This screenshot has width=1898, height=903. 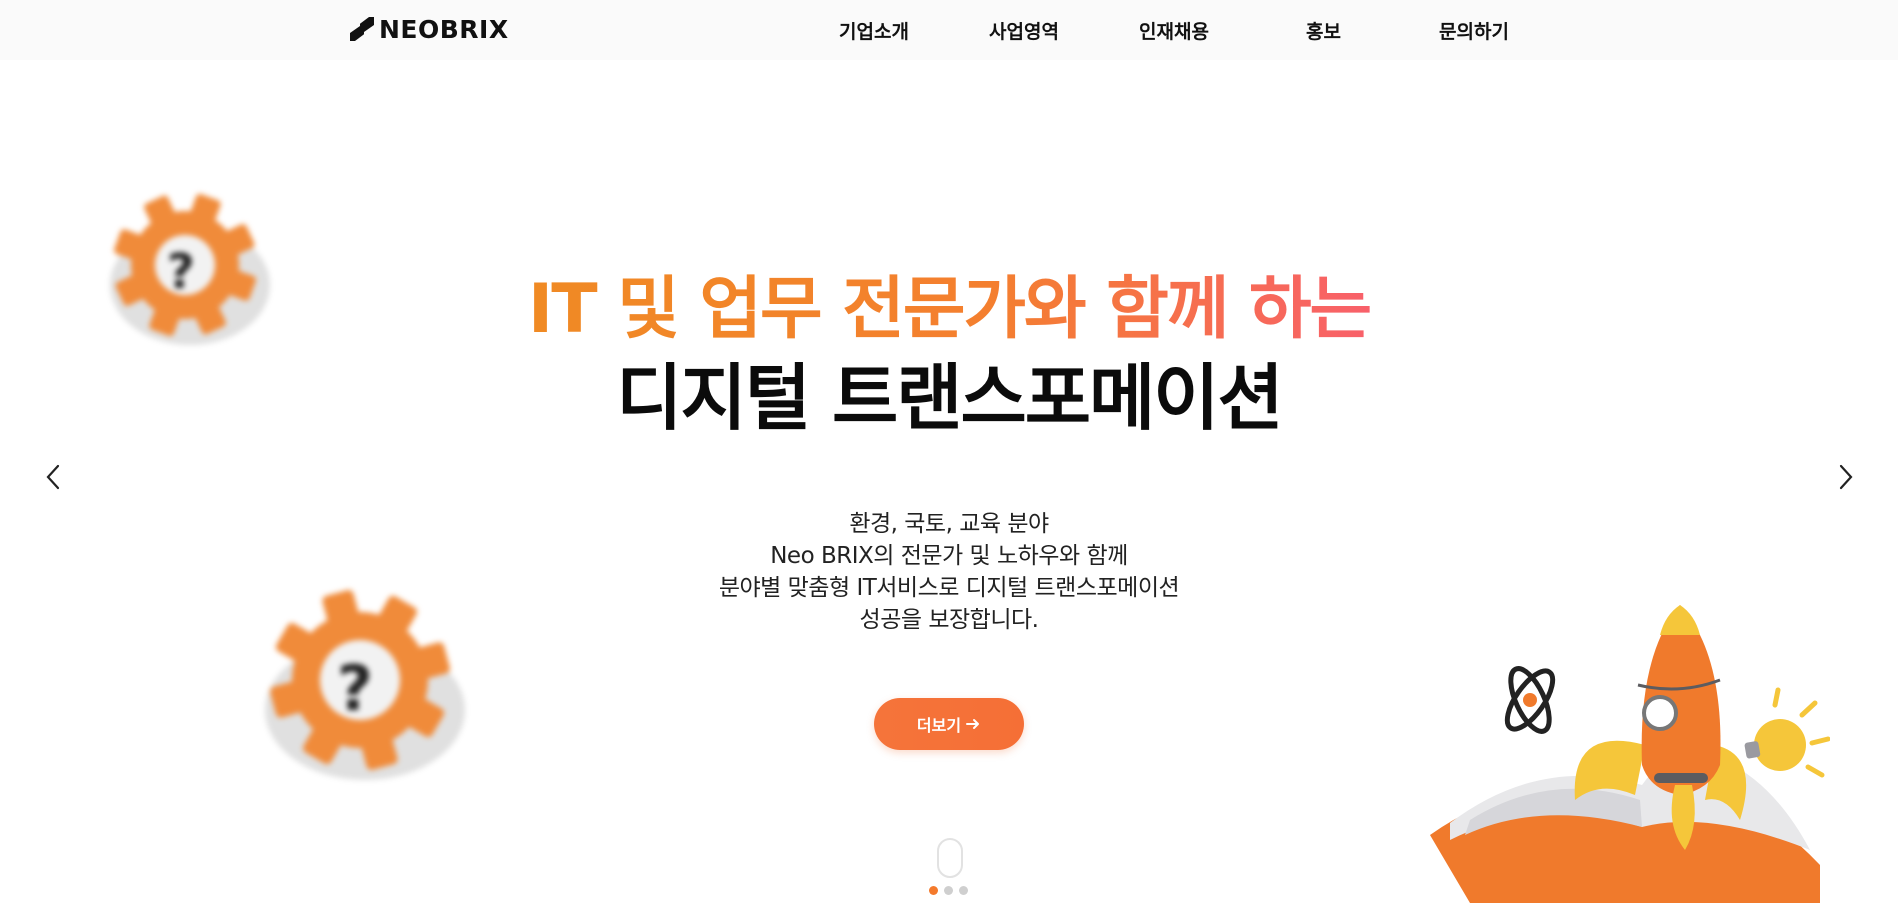 I want to click on rocket-book-illustration, so click(x=1630, y=754).